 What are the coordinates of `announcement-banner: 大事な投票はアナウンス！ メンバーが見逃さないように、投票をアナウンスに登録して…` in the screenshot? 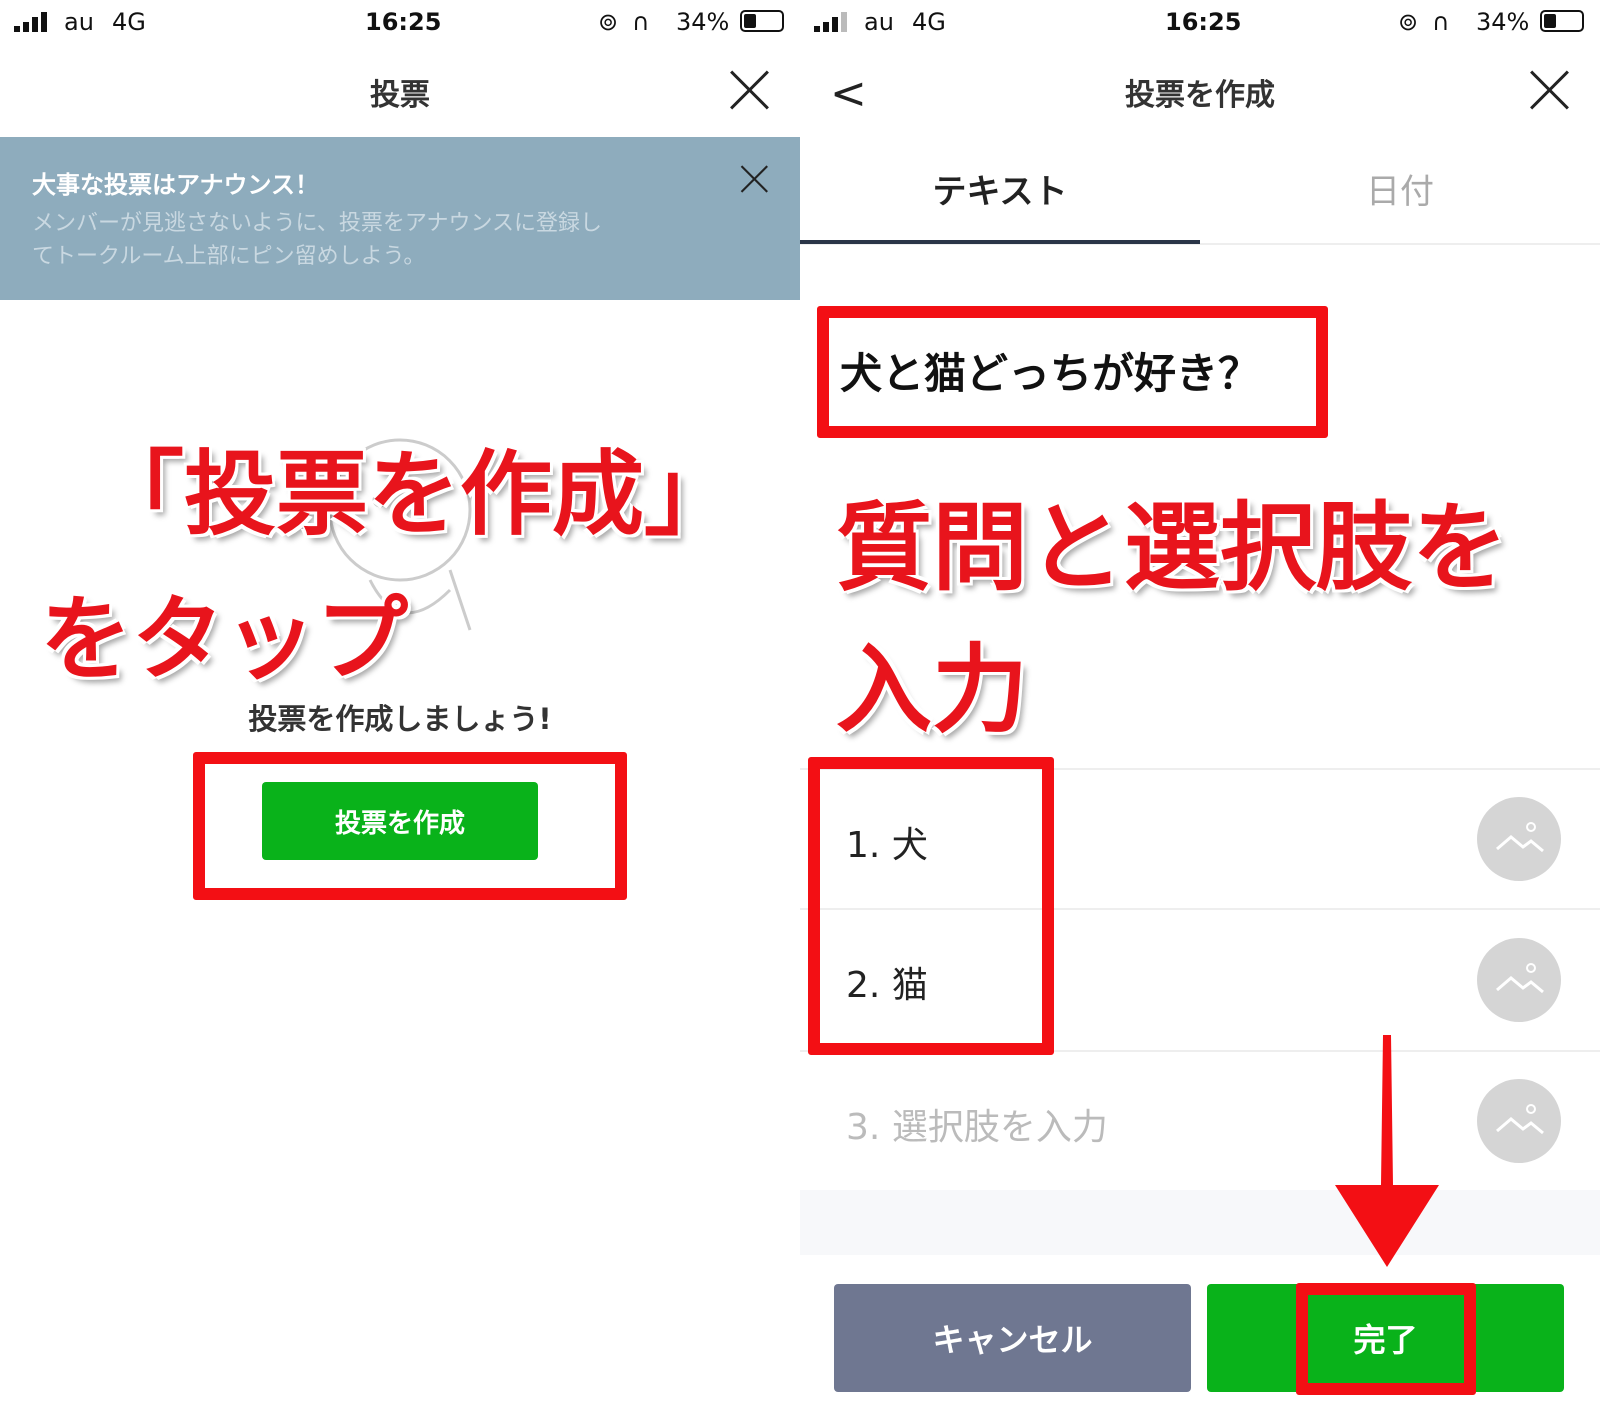 It's located at (400, 218).